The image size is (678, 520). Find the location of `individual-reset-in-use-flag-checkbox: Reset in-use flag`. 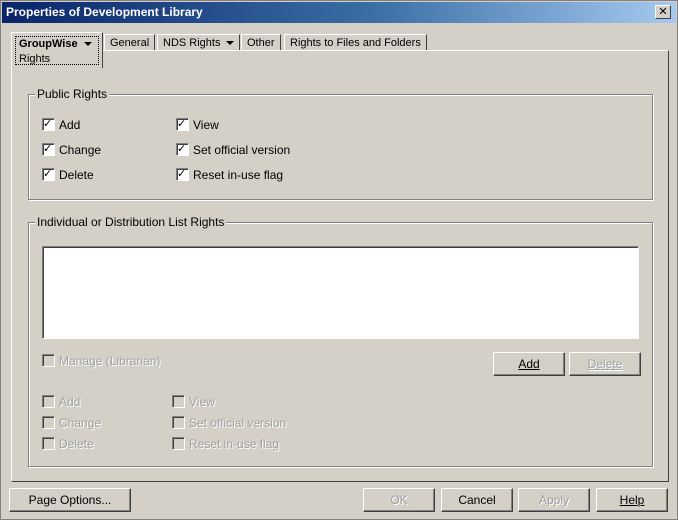

individual-reset-in-use-flag-checkbox: Reset in-use flag is located at coordinates (225, 444).